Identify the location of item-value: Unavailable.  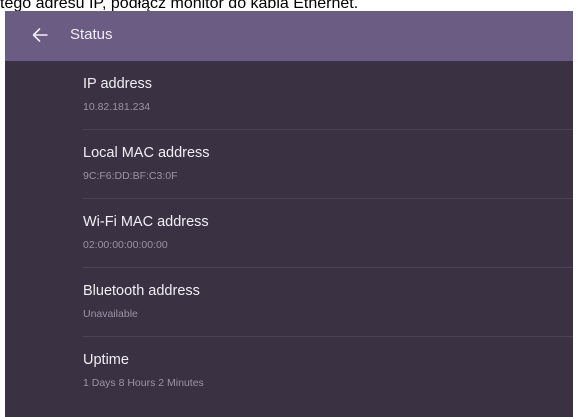
(110, 314).